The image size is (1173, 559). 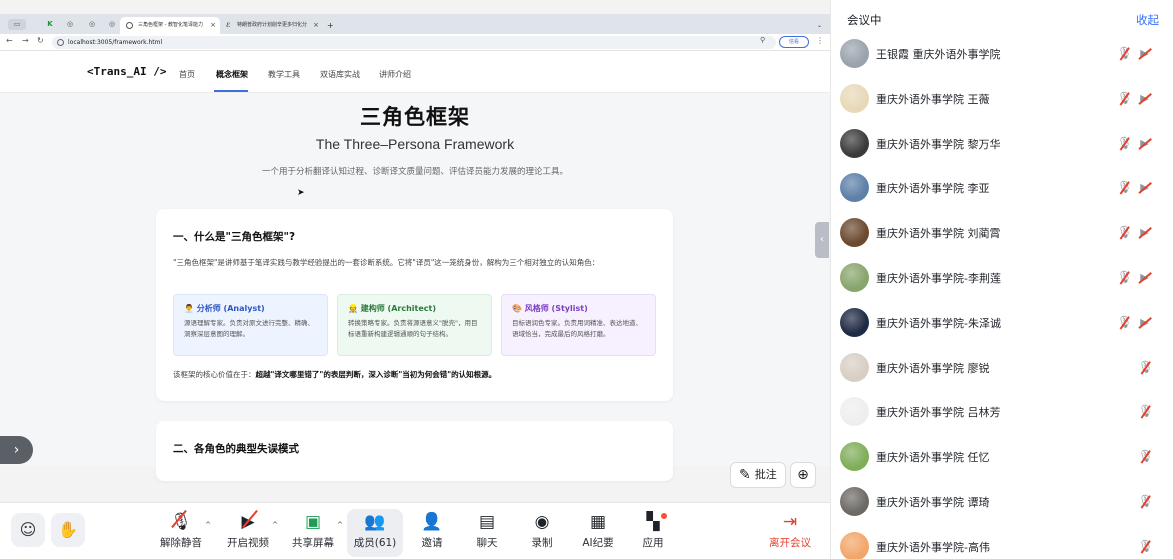 What do you see at coordinates (415, 117) in the screenshot?
I see `page-title: 三角色框架` at bounding box center [415, 117].